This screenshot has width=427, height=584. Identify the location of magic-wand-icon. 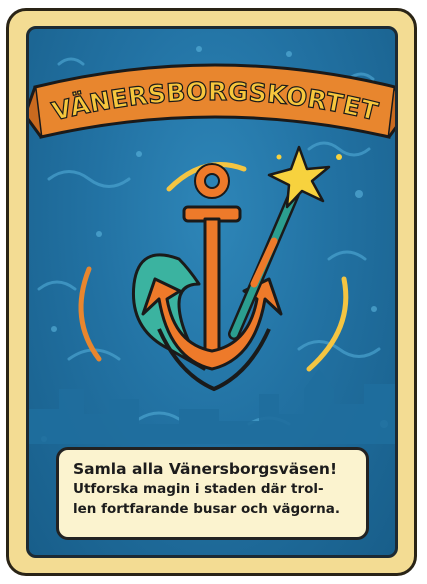
(264, 264).